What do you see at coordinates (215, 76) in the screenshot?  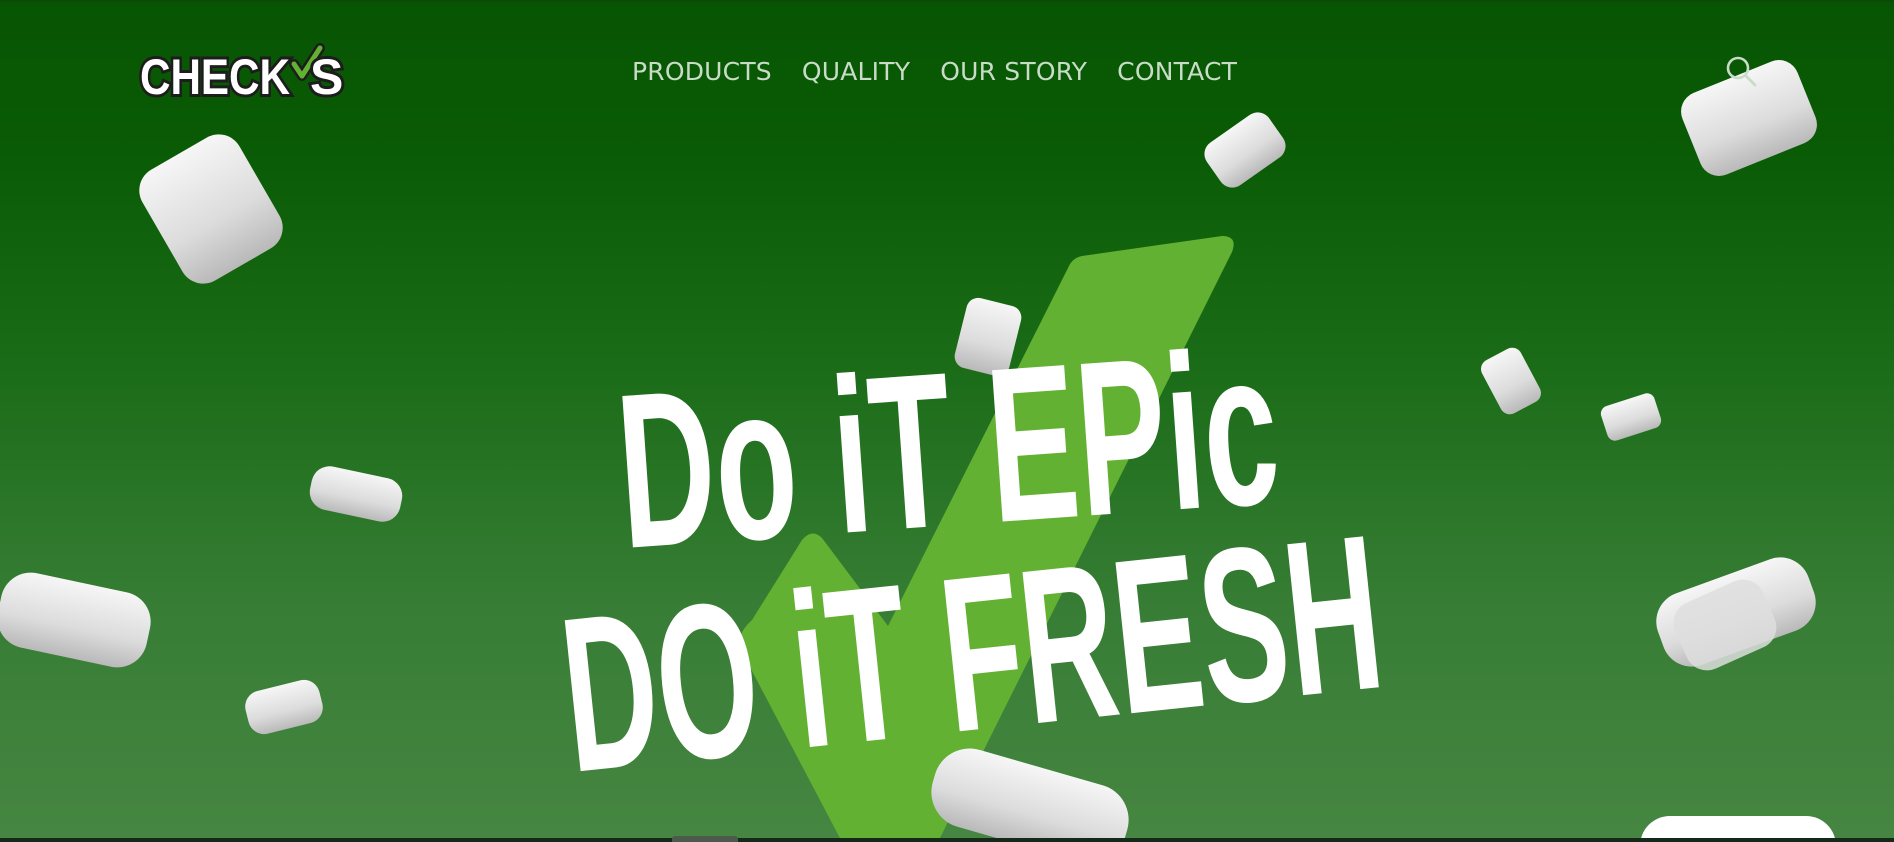 I see `logo-text: CHECK` at bounding box center [215, 76].